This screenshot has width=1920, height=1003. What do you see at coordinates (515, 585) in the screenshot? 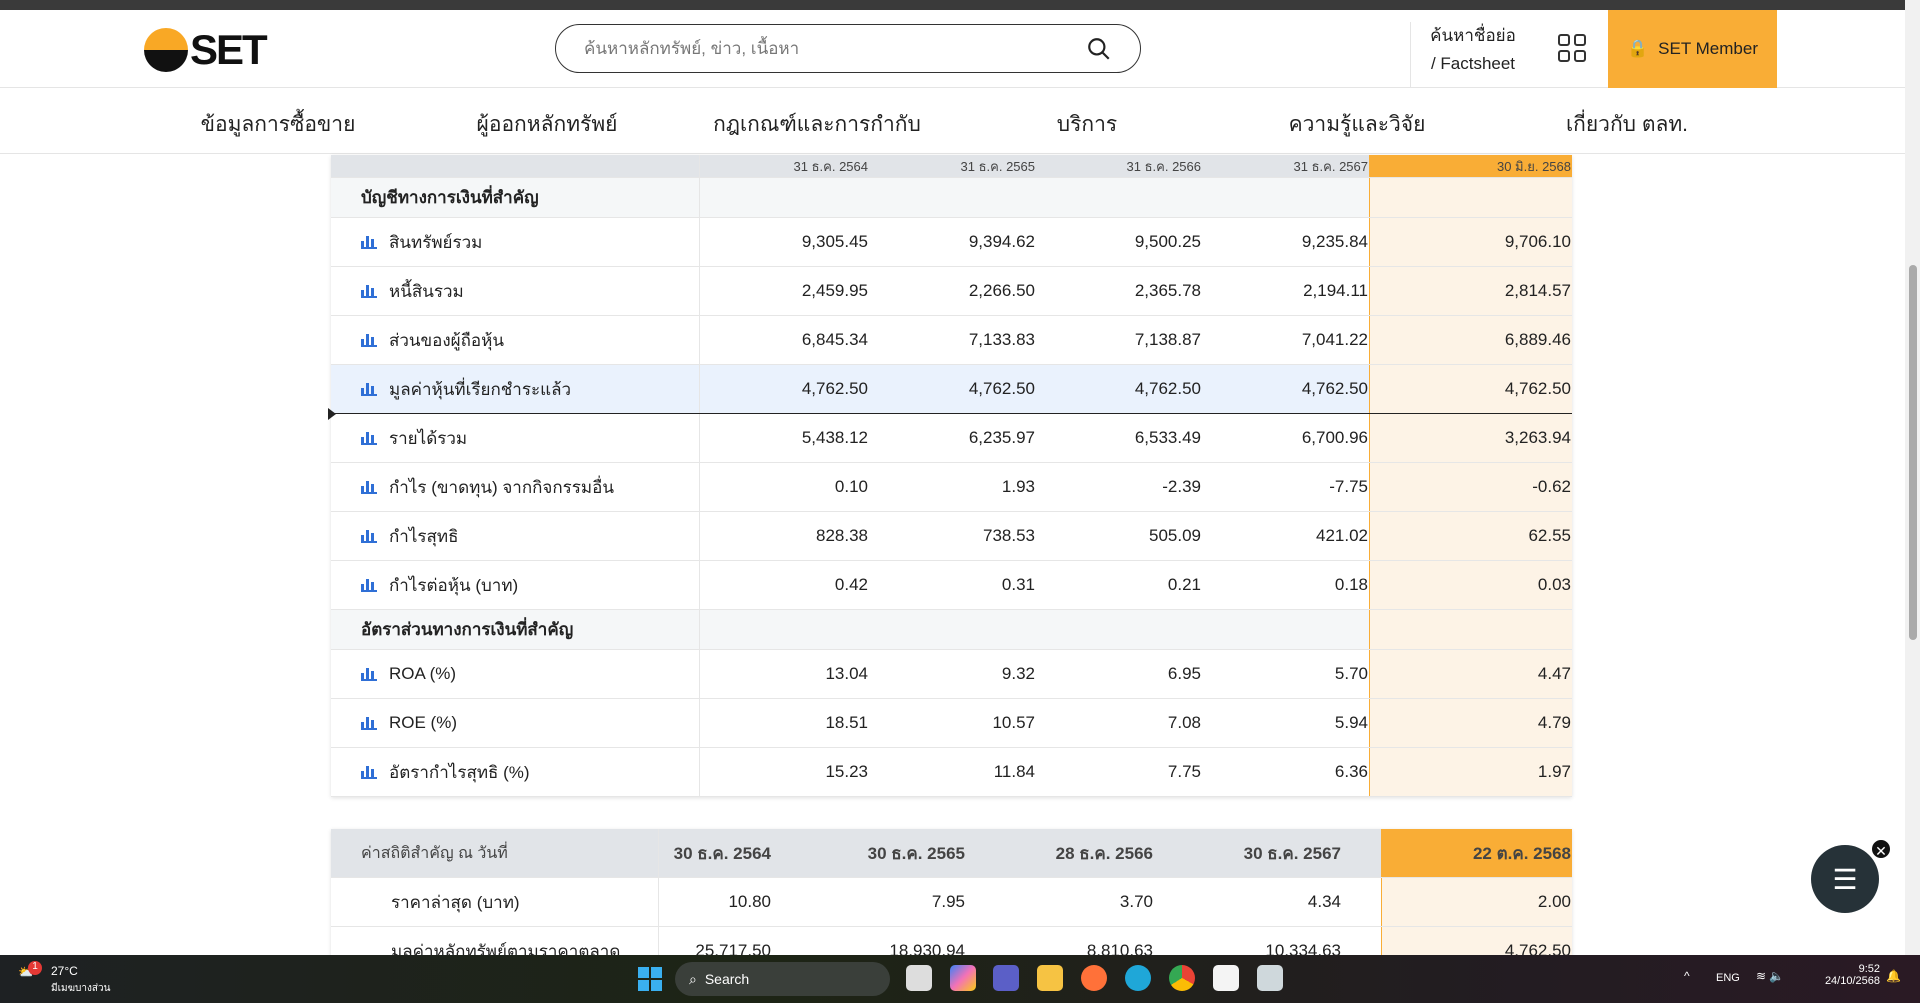
I see `row-label: กำไรต่อหุ้น (บาท)` at bounding box center [515, 585].